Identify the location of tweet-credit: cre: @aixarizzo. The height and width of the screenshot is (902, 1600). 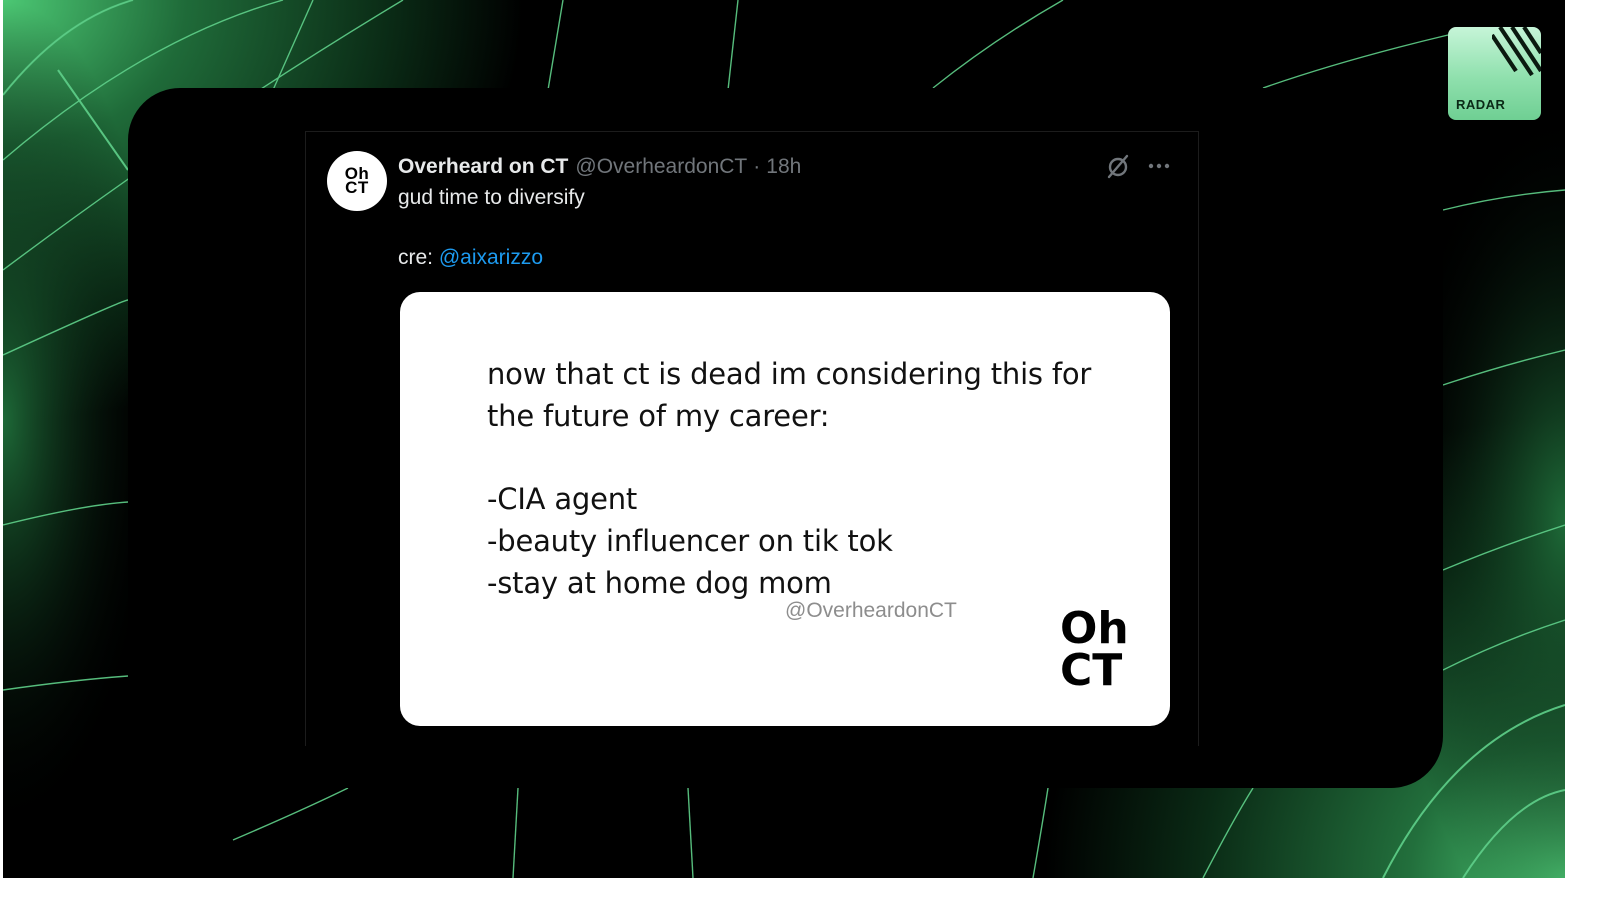
(470, 258).